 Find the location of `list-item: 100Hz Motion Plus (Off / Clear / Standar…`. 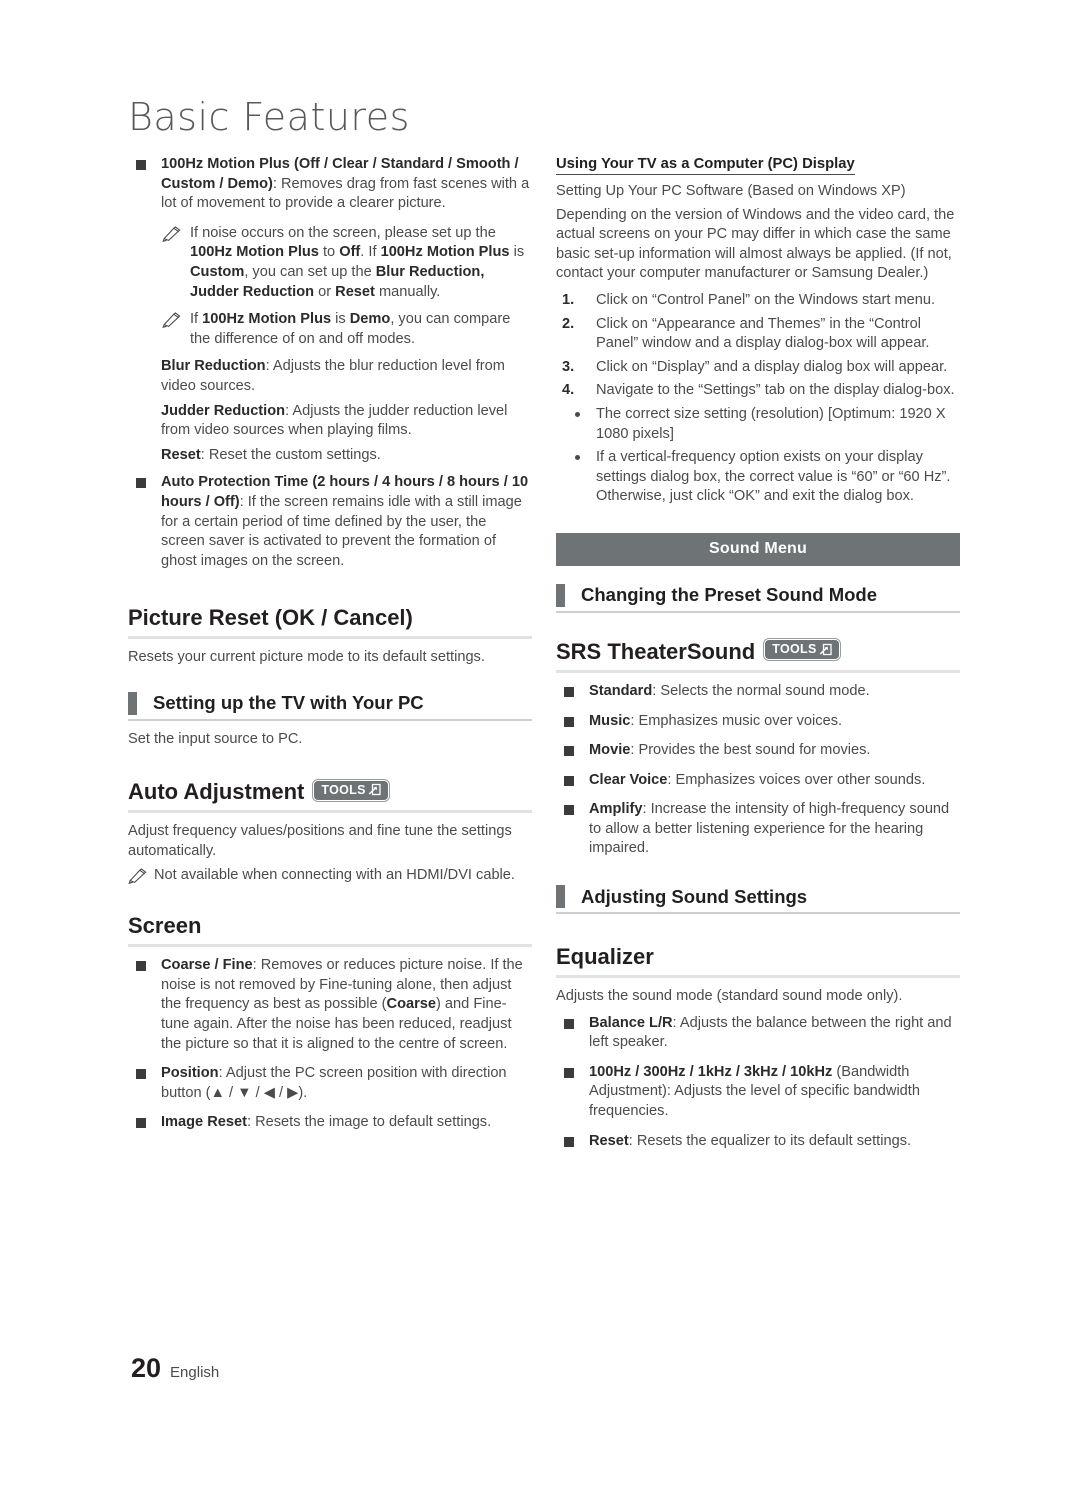

list-item: 100Hz Motion Plus (Off / Clear / Standar… is located at coordinates (330, 184).